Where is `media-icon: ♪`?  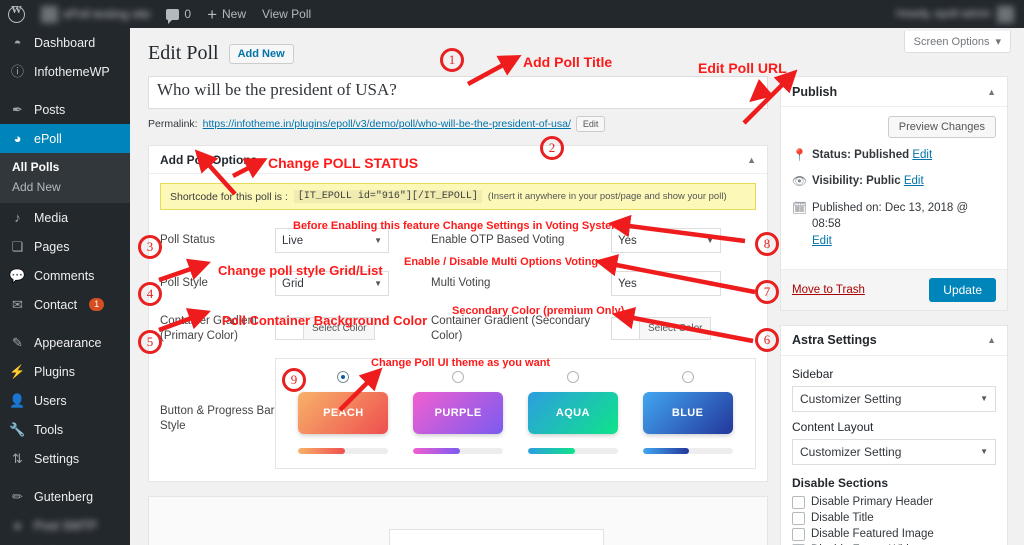
media-icon: ♪ is located at coordinates (17, 217).